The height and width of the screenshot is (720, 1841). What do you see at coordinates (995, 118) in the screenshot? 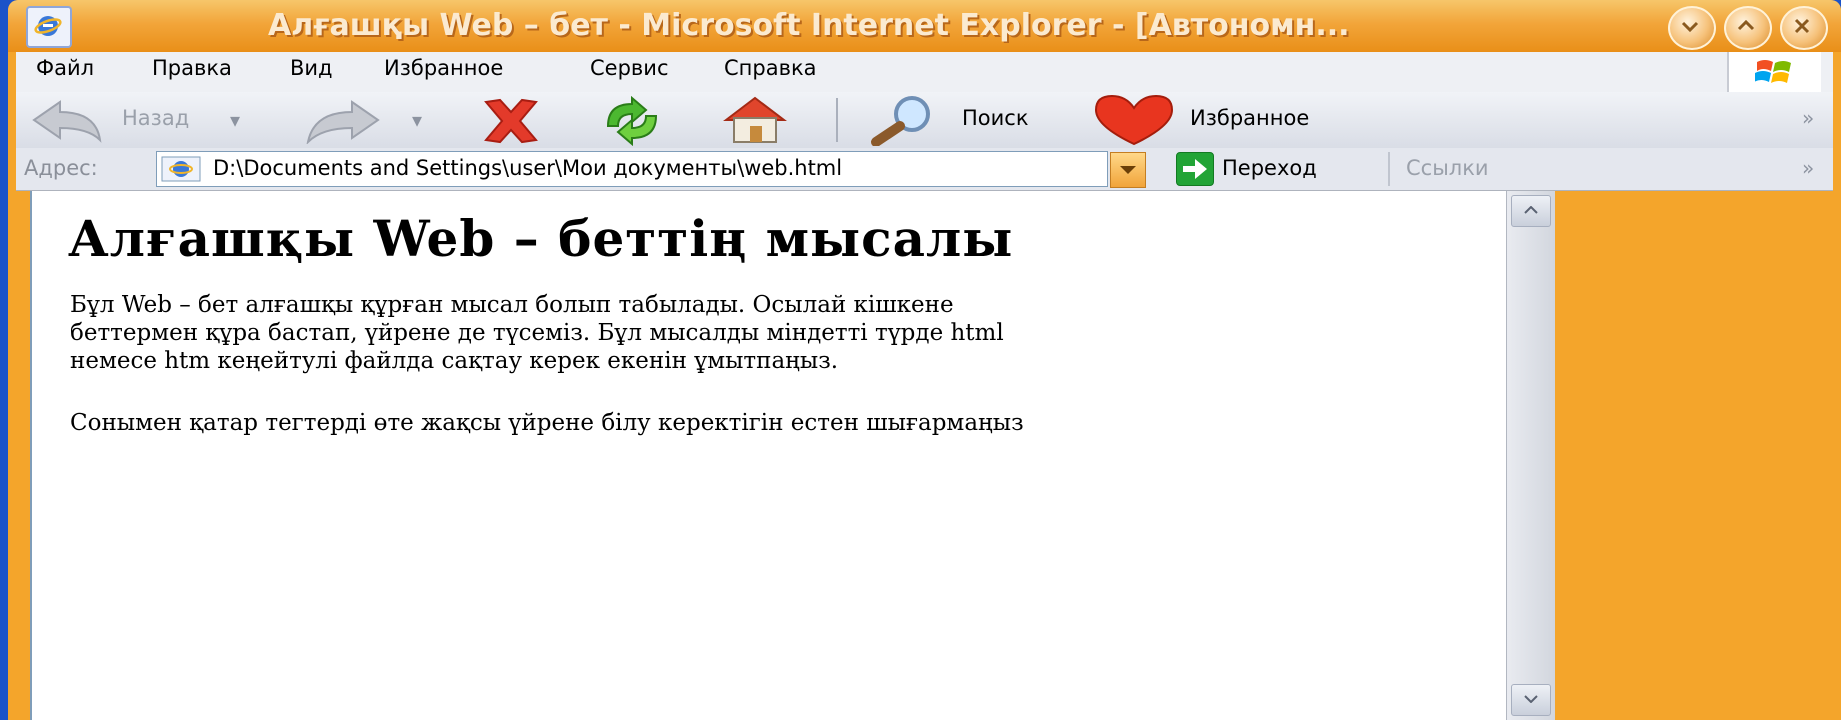
I see `search-label: Поиск` at bounding box center [995, 118].